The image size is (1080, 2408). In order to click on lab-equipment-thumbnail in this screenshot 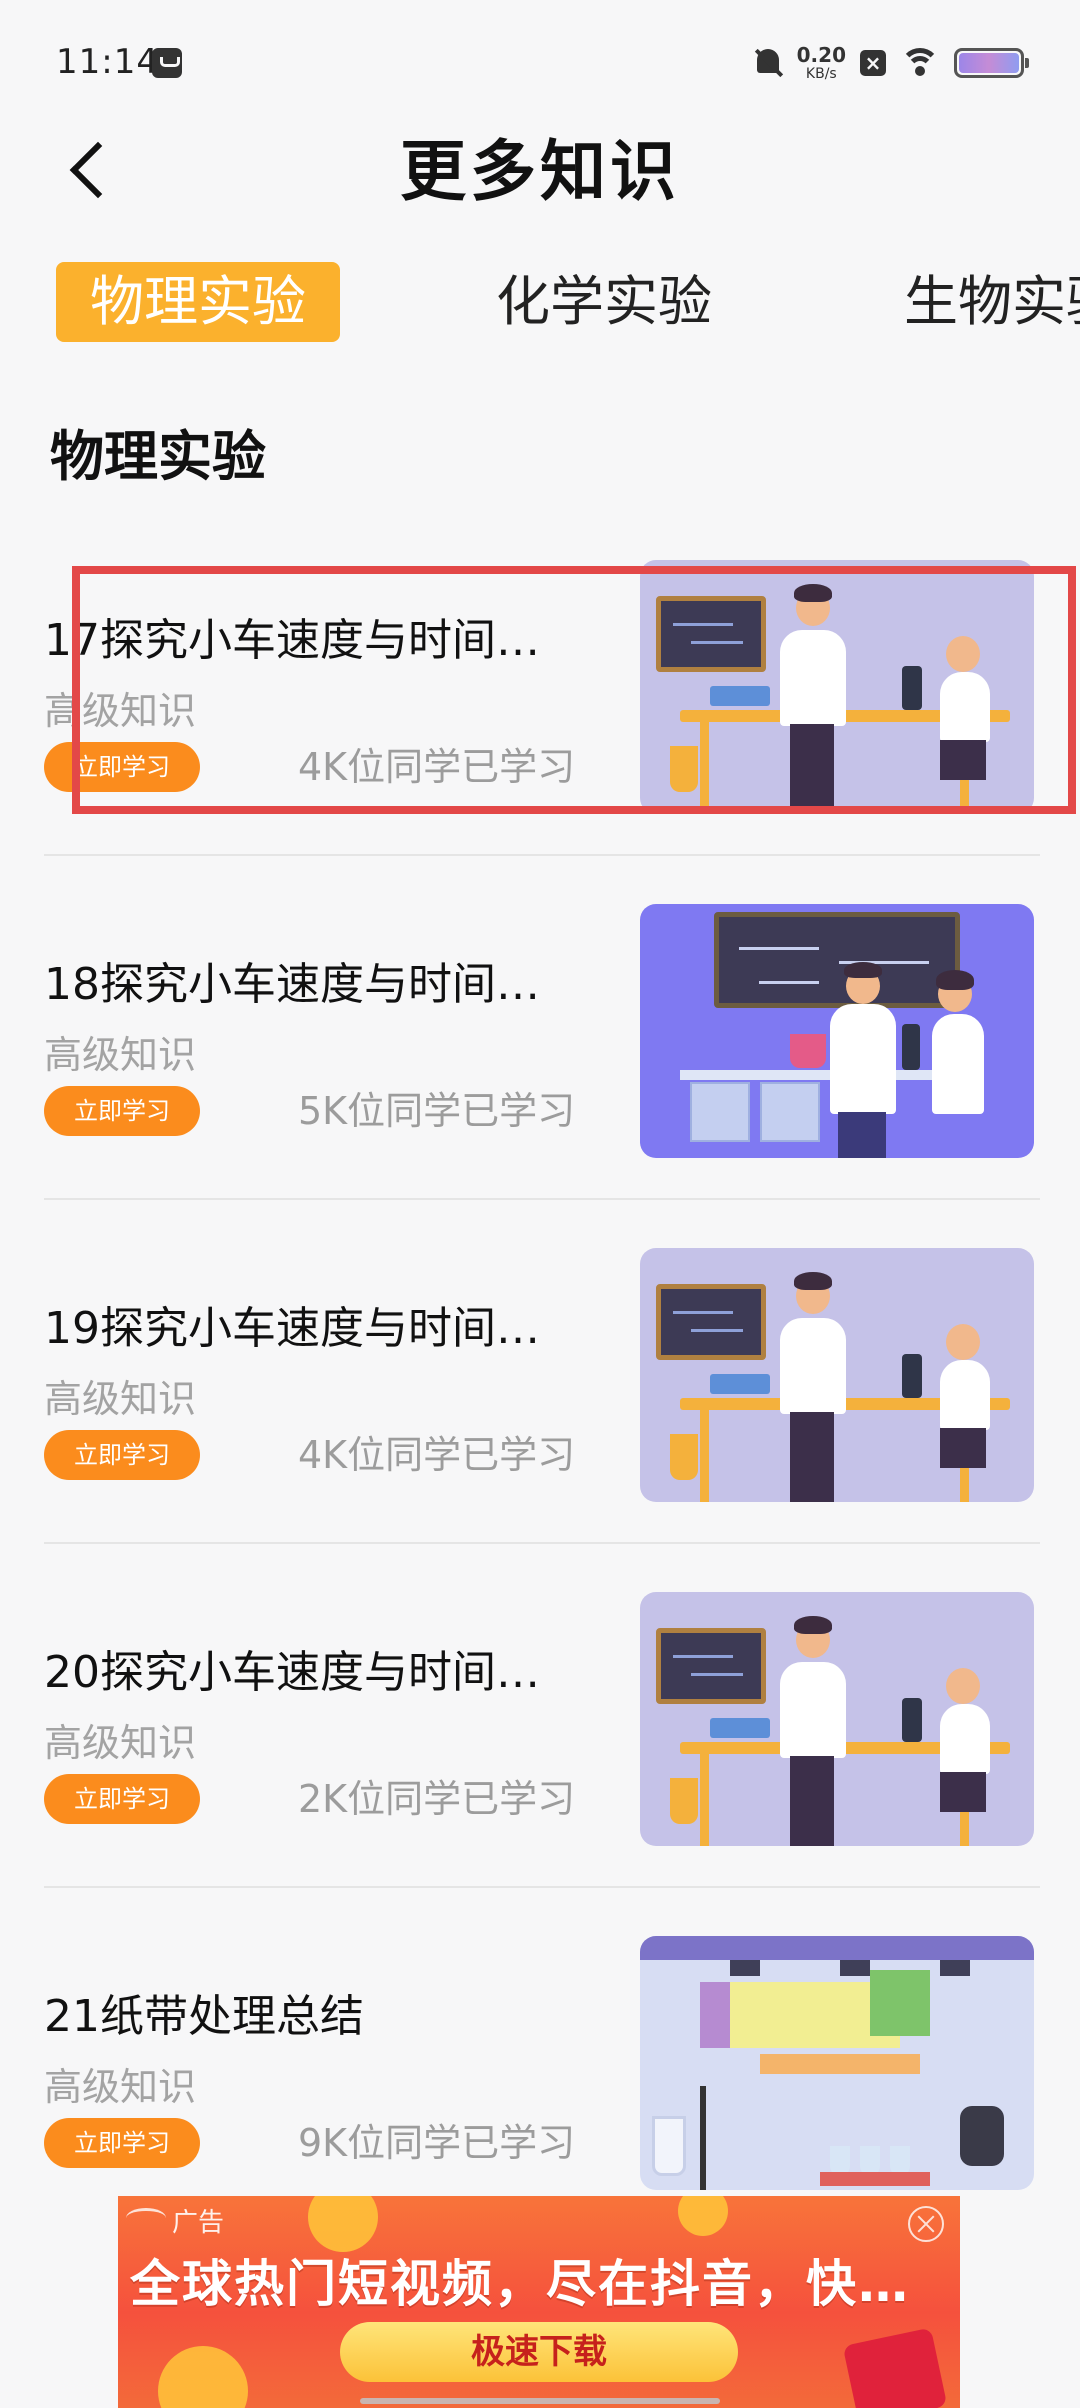, I will do `click(837, 2063)`.